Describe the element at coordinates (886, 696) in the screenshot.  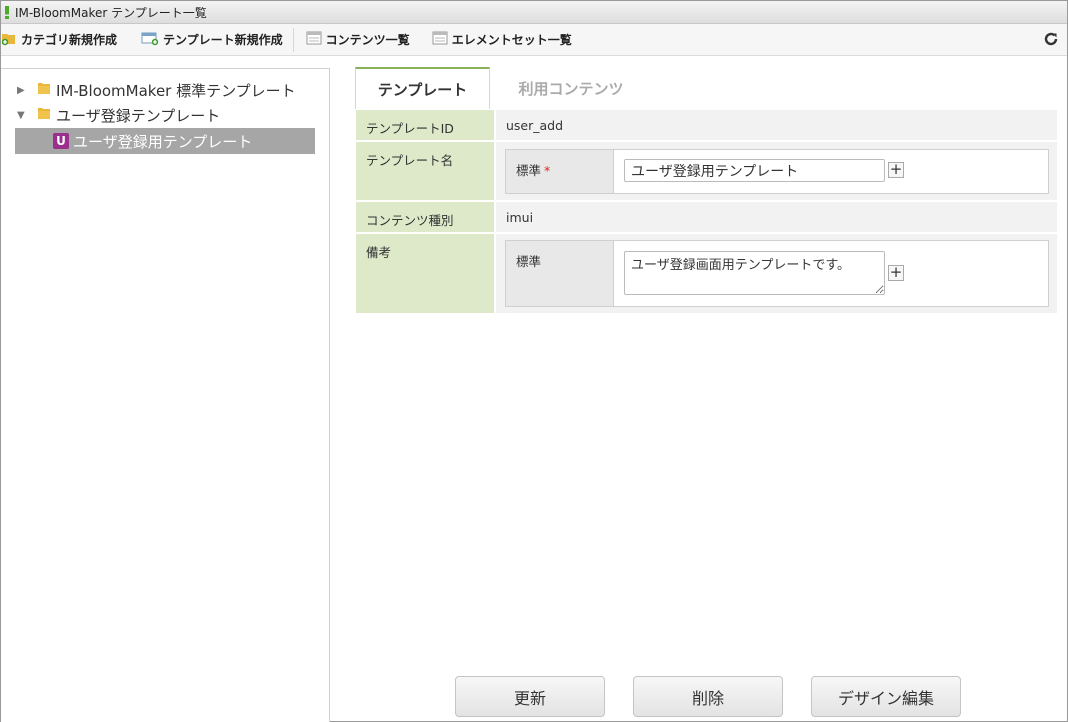
I see `design-edit-button: デザイン編集` at that location.